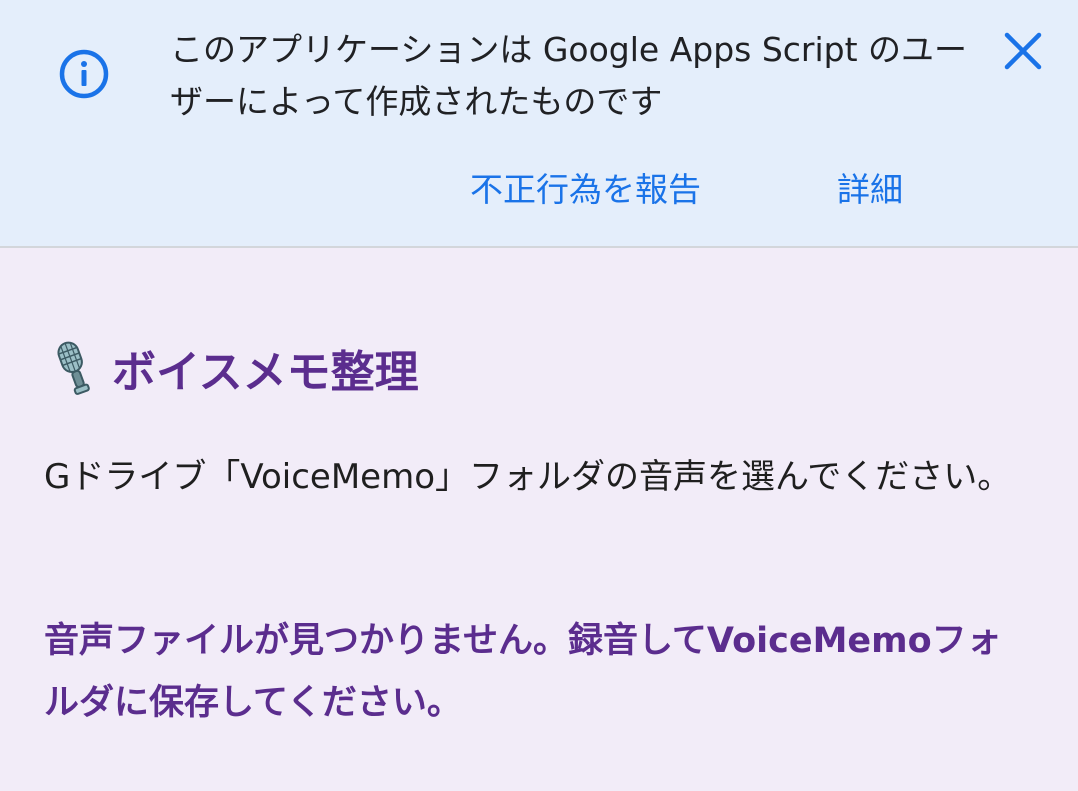 The height and width of the screenshot is (791, 1078). What do you see at coordinates (585, 190) in the screenshot?
I see `report-abuse-link: 不正行為を報告` at bounding box center [585, 190].